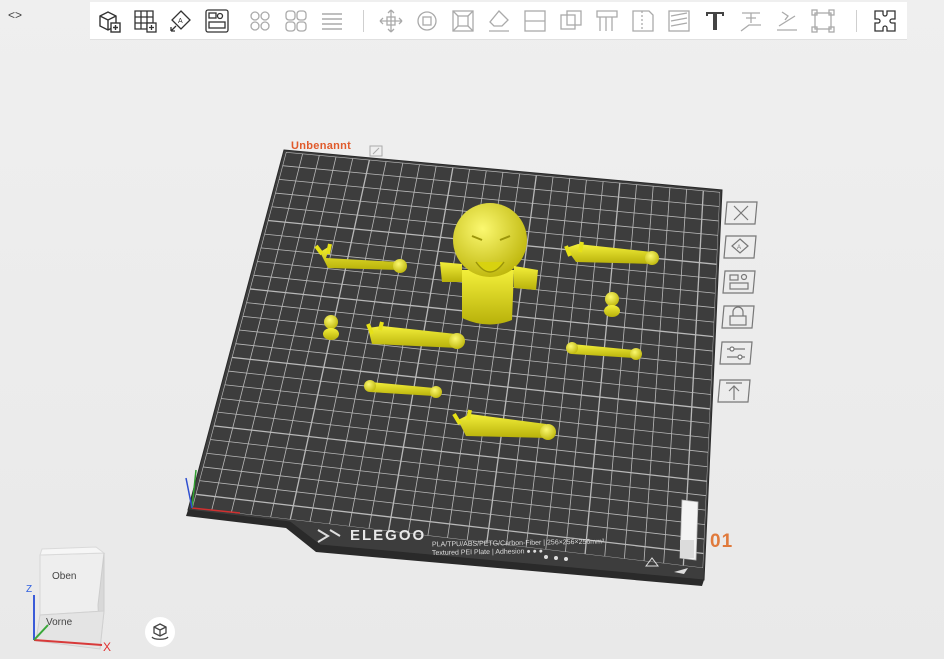  I want to click on x-axis-label: X, so click(107, 647).